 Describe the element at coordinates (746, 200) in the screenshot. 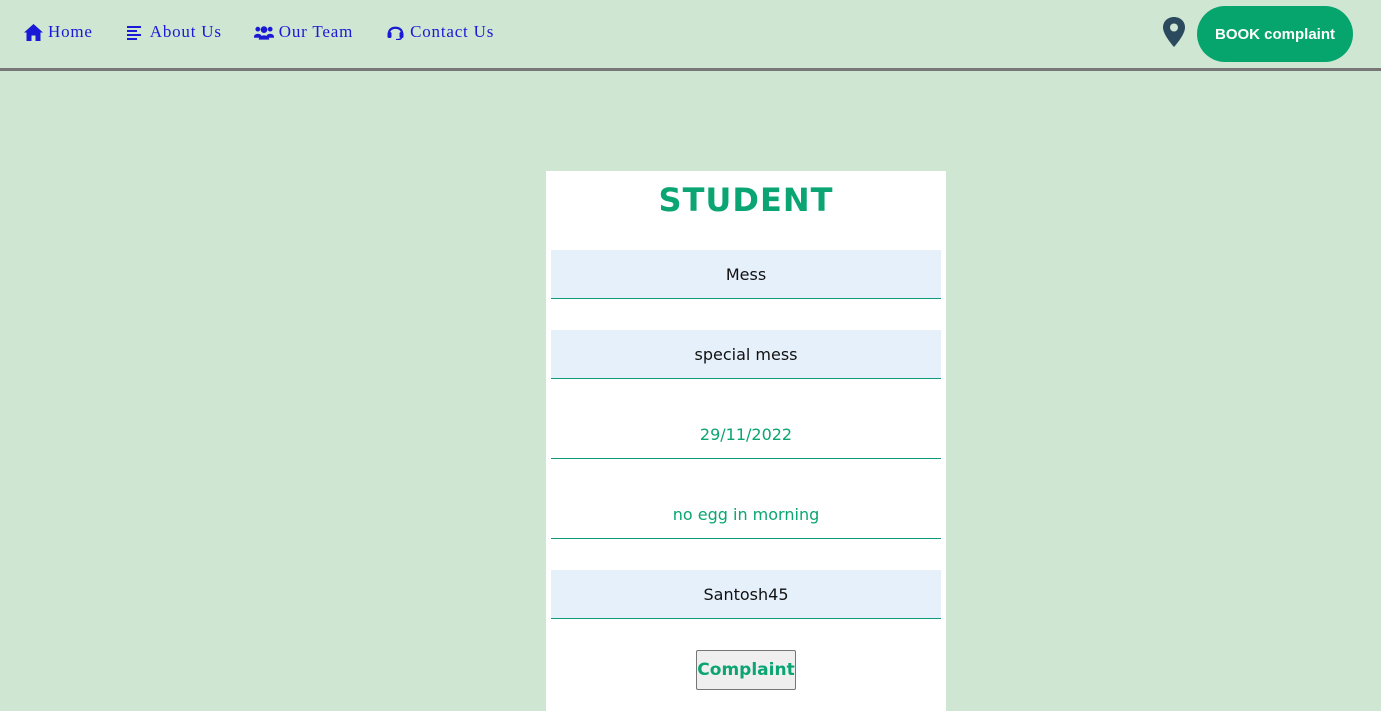

I see `form-title: STUDENT` at that location.